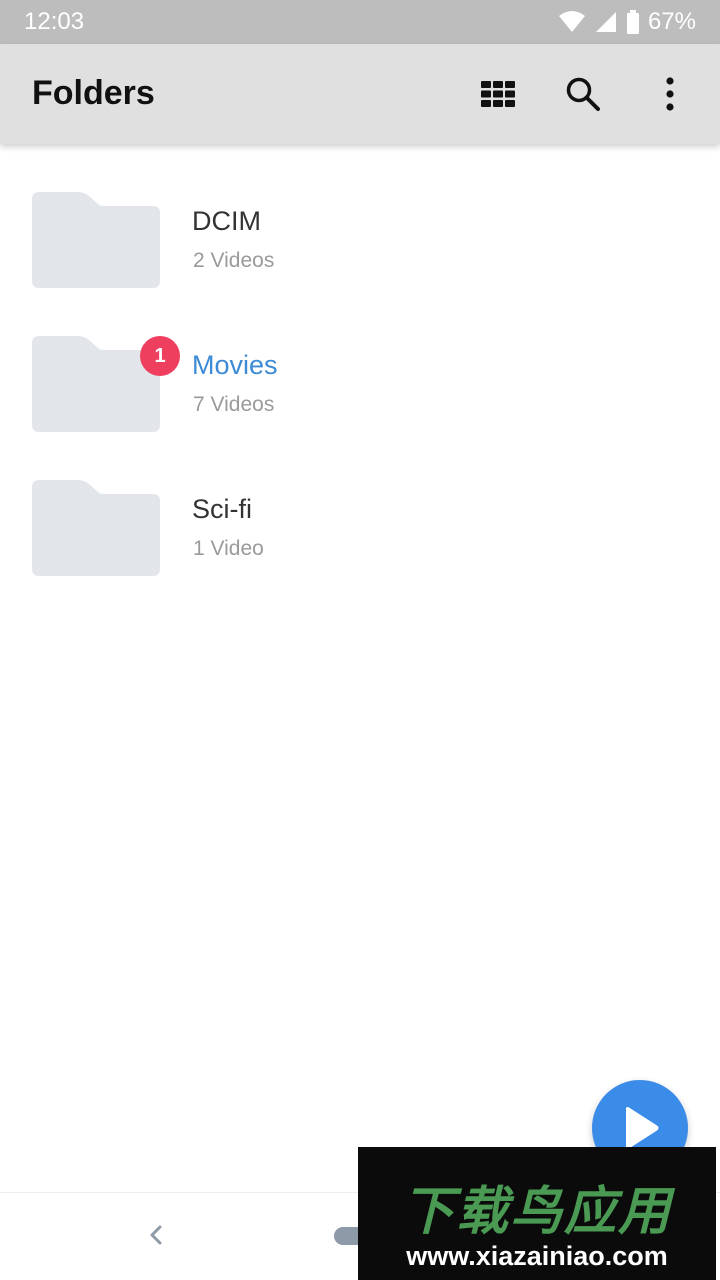  Describe the element at coordinates (222, 509) in the screenshot. I see `folder-name: Sci-fi` at that location.